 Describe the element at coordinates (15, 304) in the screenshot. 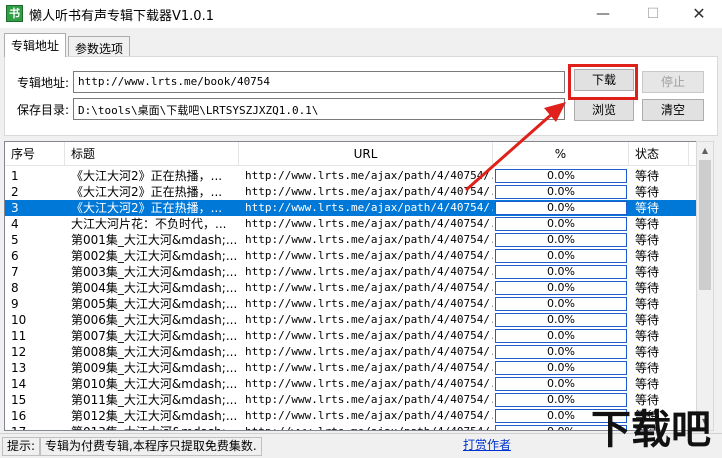

I see `cell-index: 9` at that location.